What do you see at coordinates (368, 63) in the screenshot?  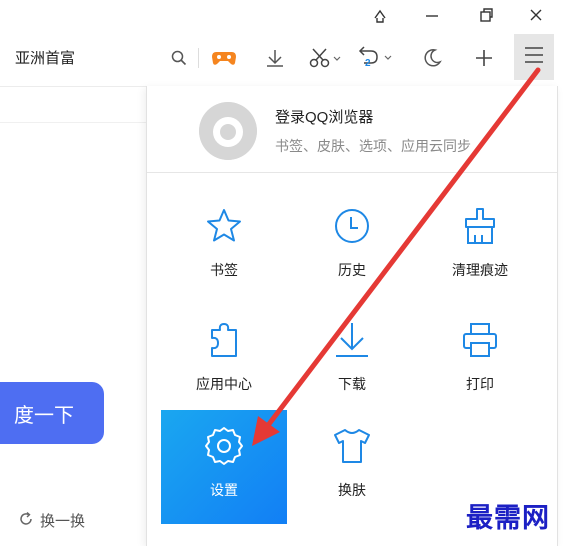 I see `undo-badge: 2` at bounding box center [368, 63].